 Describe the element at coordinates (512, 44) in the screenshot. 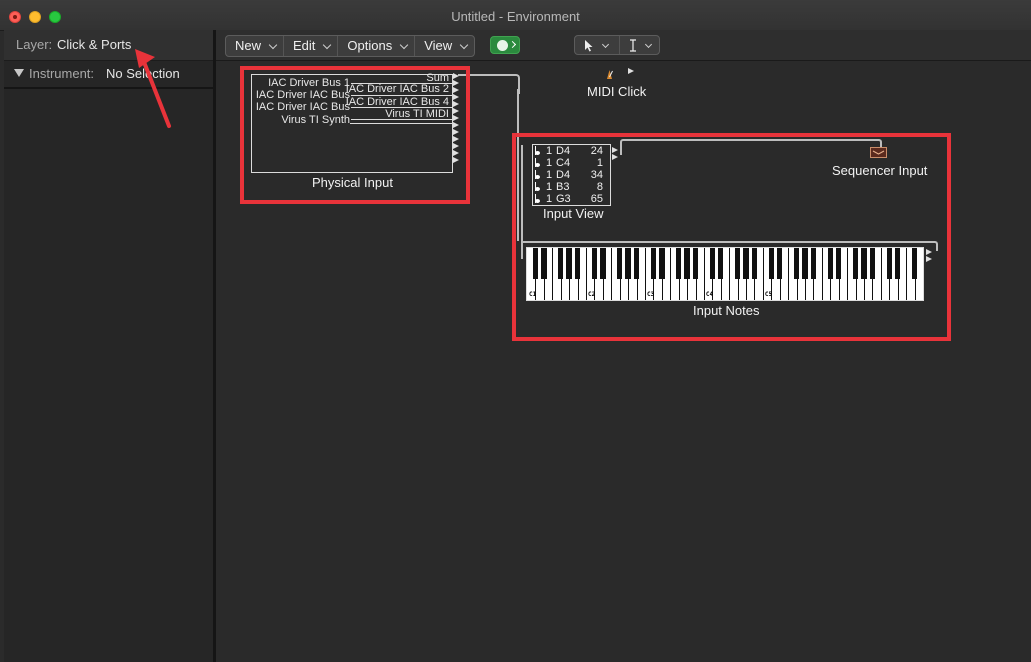

I see `chevron-right-icon` at that location.